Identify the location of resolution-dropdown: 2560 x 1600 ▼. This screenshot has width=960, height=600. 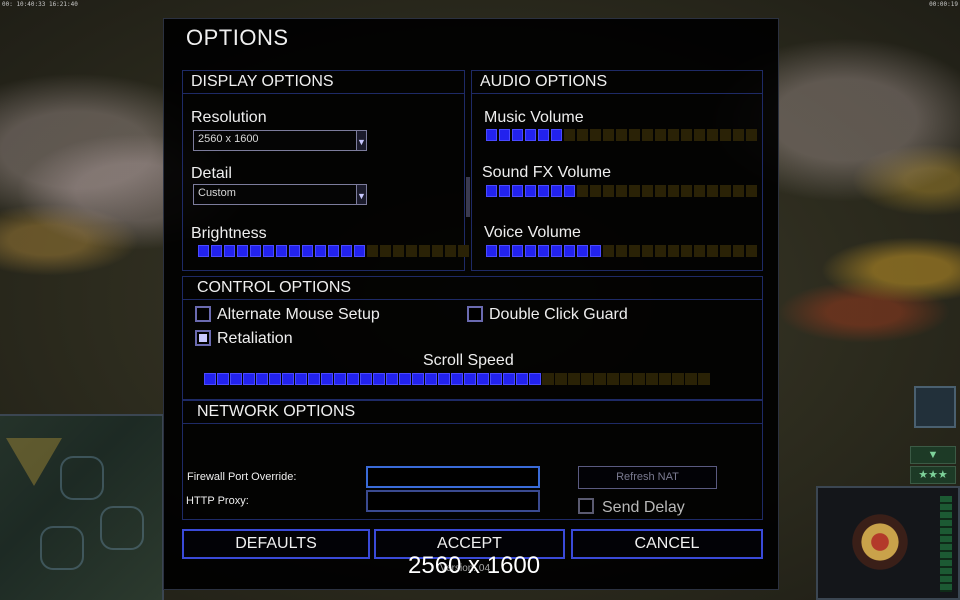
(280, 140).